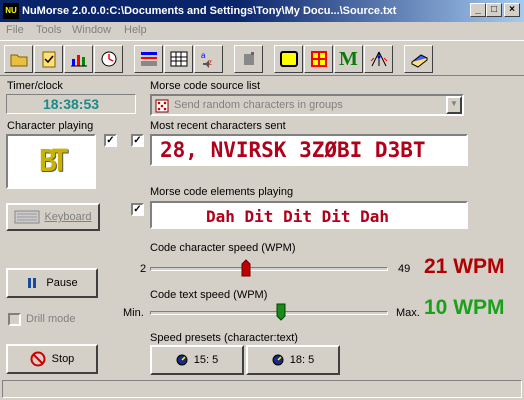 The height and width of the screenshot is (400, 524). What do you see at coordinates (137, 209) in the screenshot?
I see `elements-checkbox: ✓` at bounding box center [137, 209].